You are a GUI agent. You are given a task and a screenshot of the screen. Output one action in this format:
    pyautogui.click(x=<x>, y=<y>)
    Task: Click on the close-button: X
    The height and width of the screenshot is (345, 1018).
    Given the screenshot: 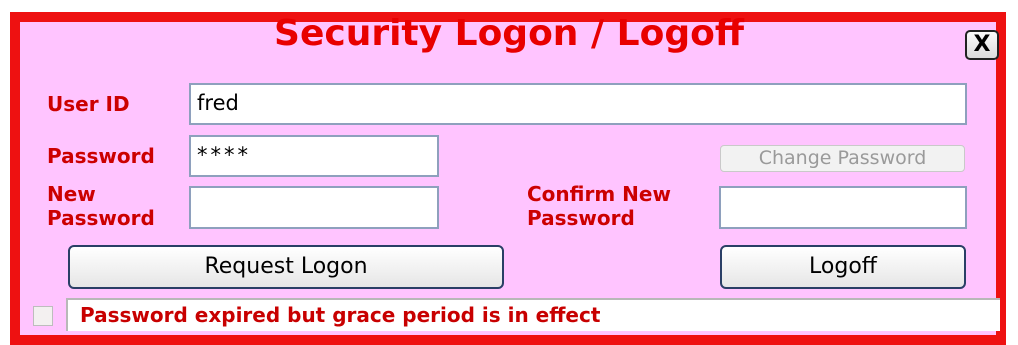 What is the action you would take?
    pyautogui.click(x=982, y=45)
    